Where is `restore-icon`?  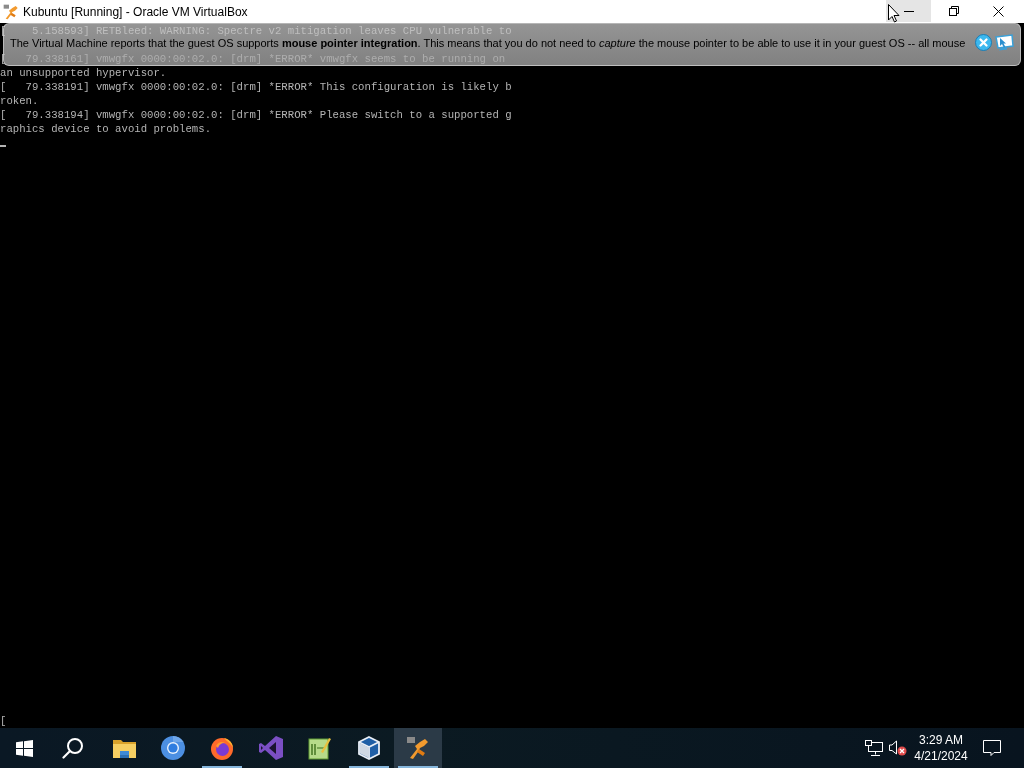 restore-icon is located at coordinates (953, 11).